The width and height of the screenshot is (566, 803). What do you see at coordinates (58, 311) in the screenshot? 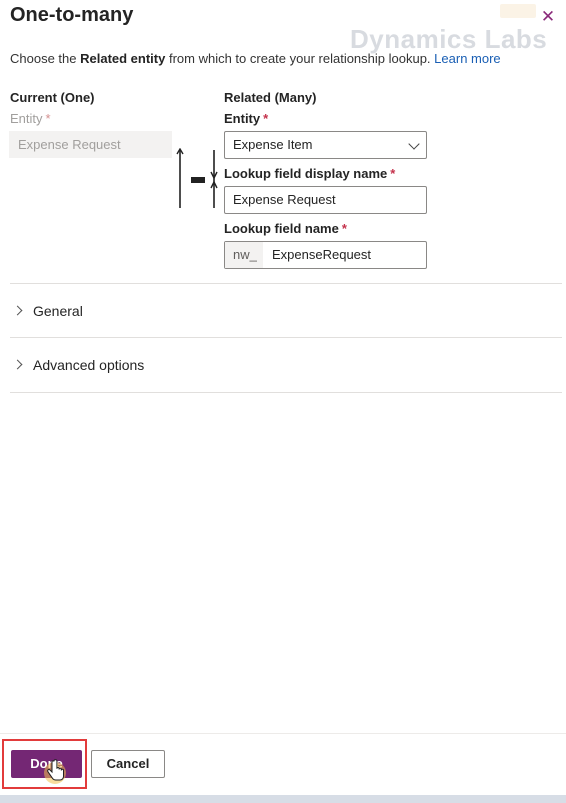
I see `section-label: General` at bounding box center [58, 311].